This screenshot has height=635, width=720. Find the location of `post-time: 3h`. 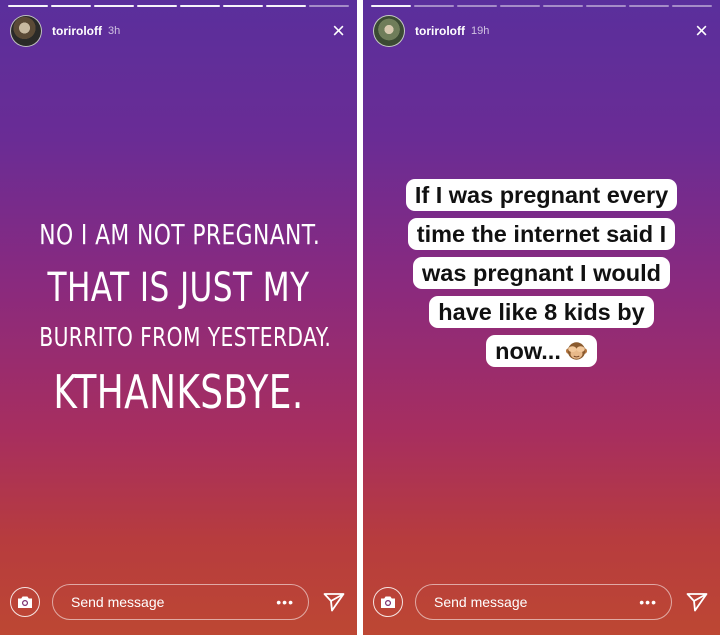

post-time: 3h is located at coordinates (114, 31).